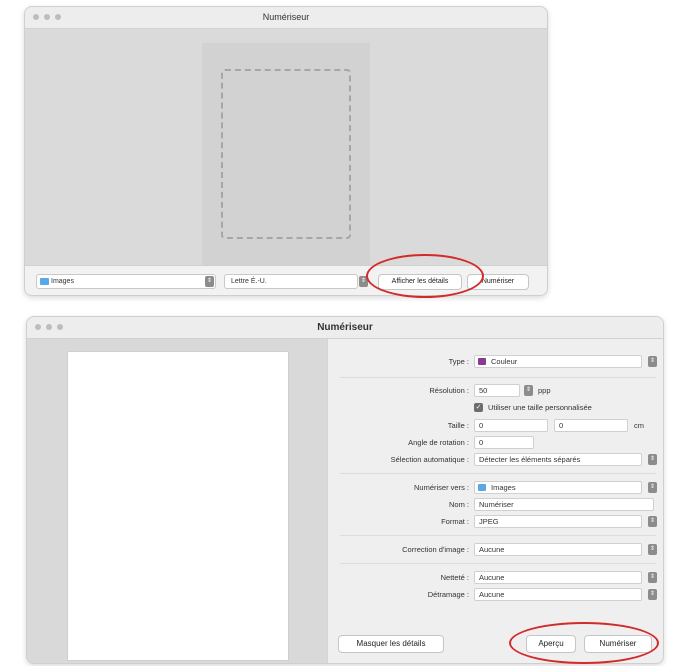  I want to click on selection-rectangle, so click(286, 154).